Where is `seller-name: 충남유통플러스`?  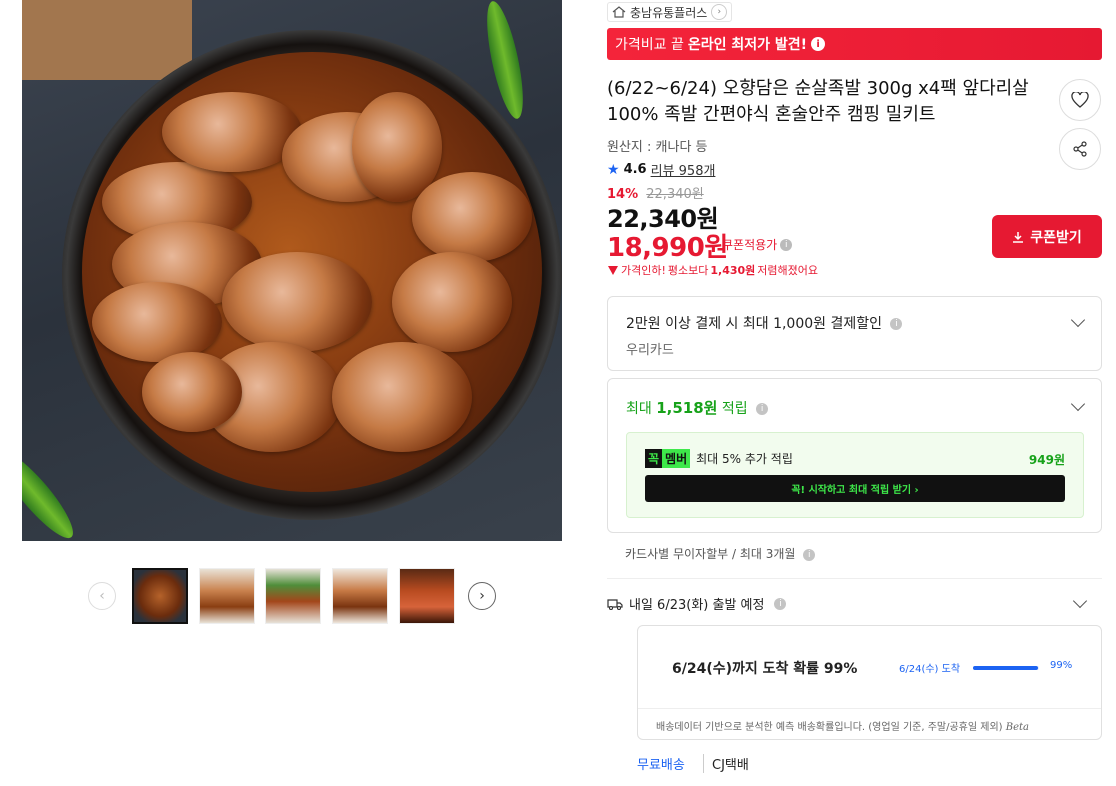 seller-name: 충남유통플러스 is located at coordinates (669, 12).